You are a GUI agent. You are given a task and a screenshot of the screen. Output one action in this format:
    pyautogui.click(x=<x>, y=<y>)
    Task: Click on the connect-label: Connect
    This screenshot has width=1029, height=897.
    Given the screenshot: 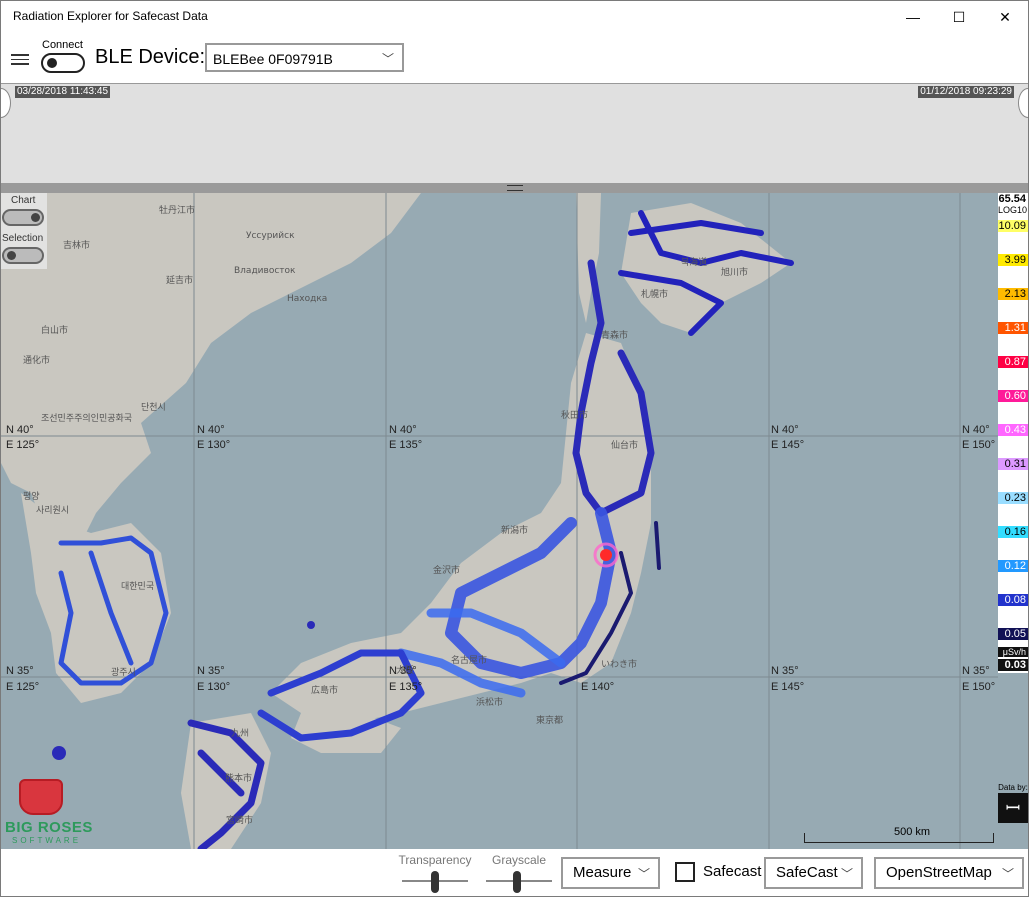 What is the action you would take?
    pyautogui.click(x=62, y=45)
    